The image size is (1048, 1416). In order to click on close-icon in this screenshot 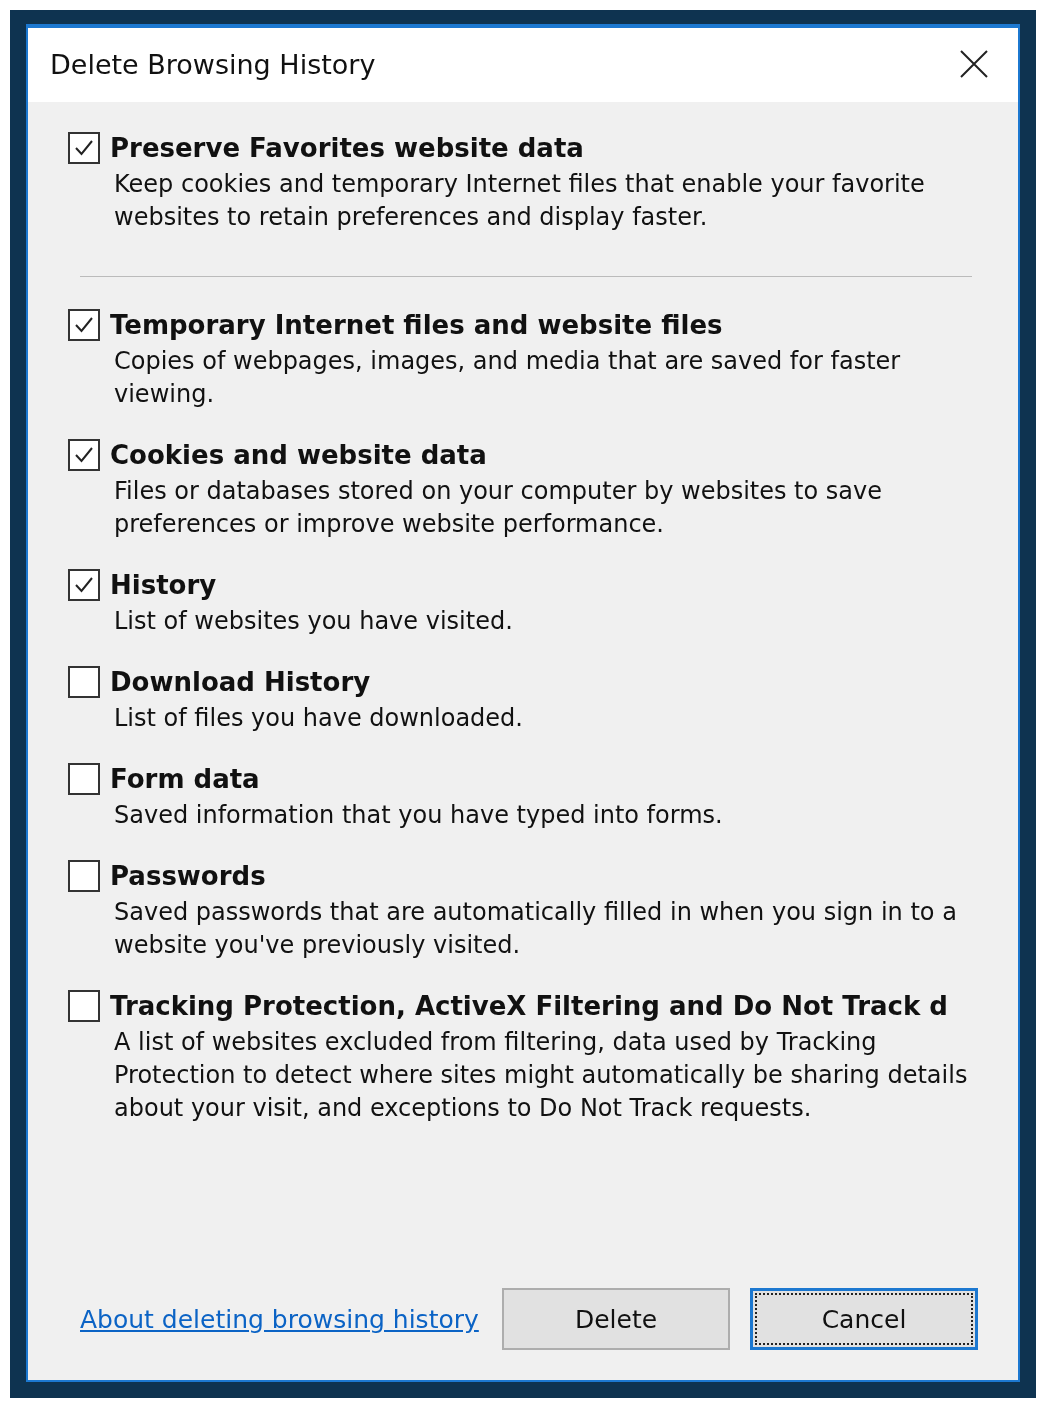, I will do `click(974, 64)`.